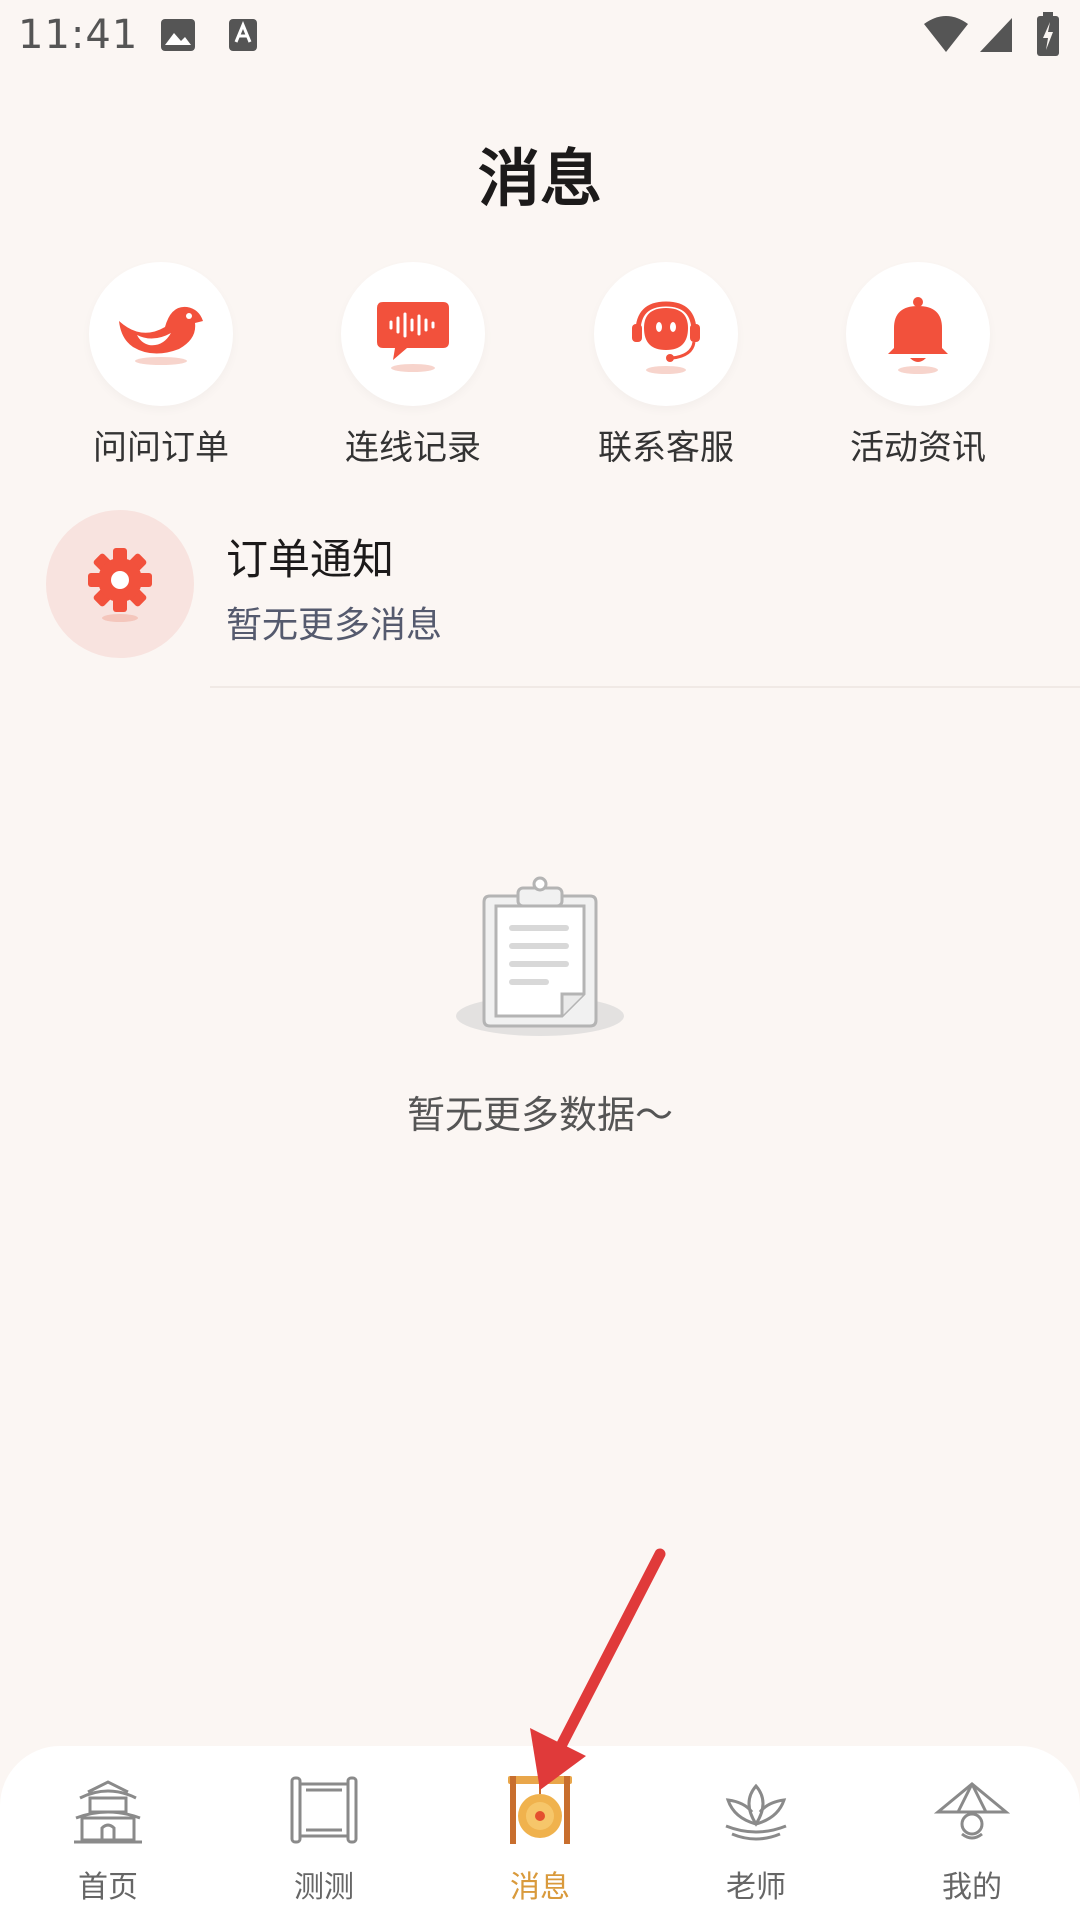  Describe the element at coordinates (310, 559) in the screenshot. I see `order-notice-title: 订单通知` at that location.